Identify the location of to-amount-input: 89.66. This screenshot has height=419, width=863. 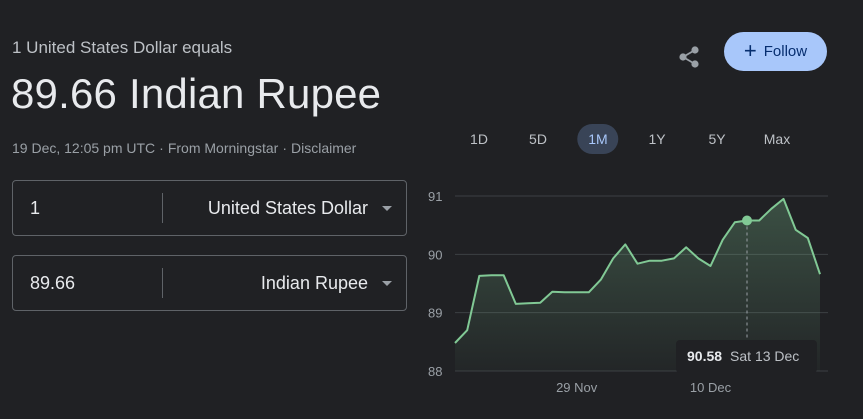
(52, 283).